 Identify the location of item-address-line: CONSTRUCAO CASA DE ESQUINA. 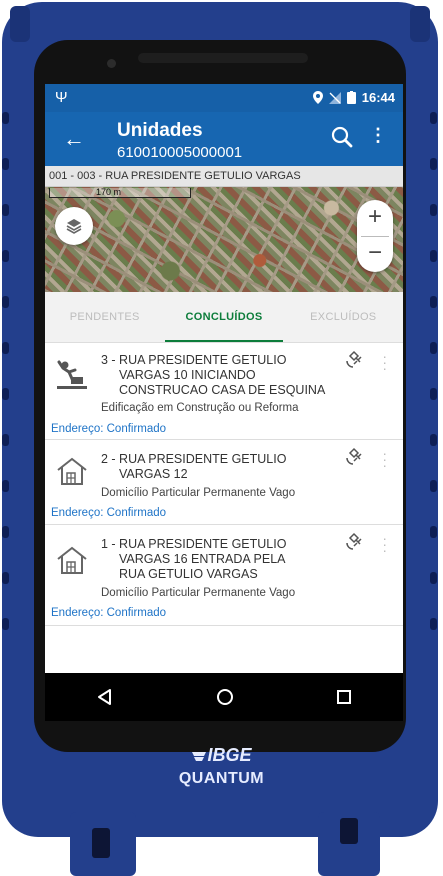
(222, 390).